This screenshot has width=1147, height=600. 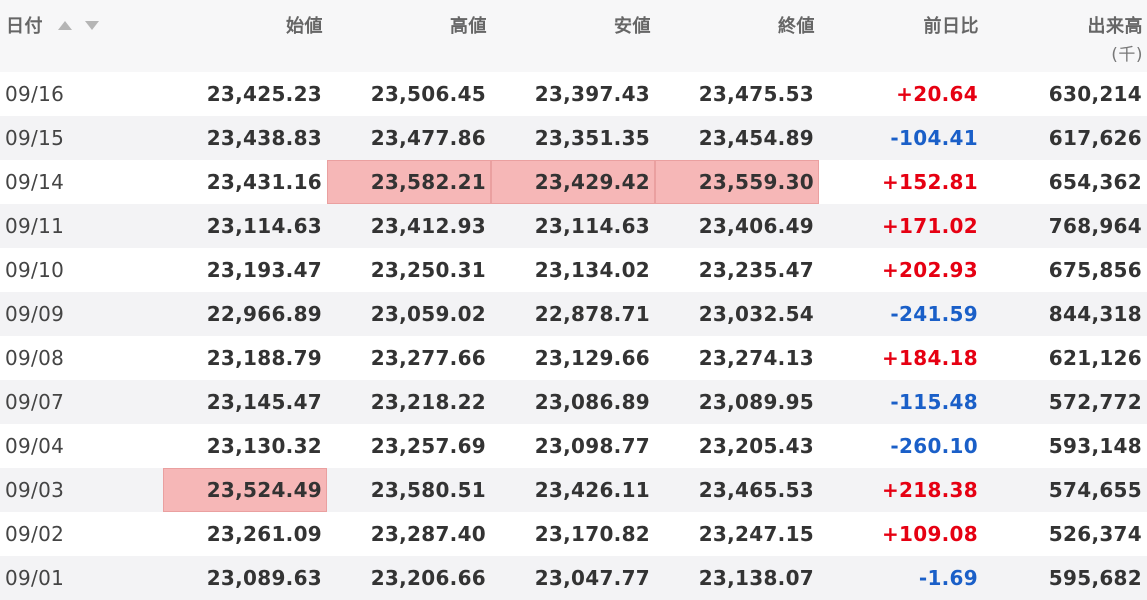 What do you see at coordinates (35, 182) in the screenshot?
I see `cell-date: 09/14` at bounding box center [35, 182].